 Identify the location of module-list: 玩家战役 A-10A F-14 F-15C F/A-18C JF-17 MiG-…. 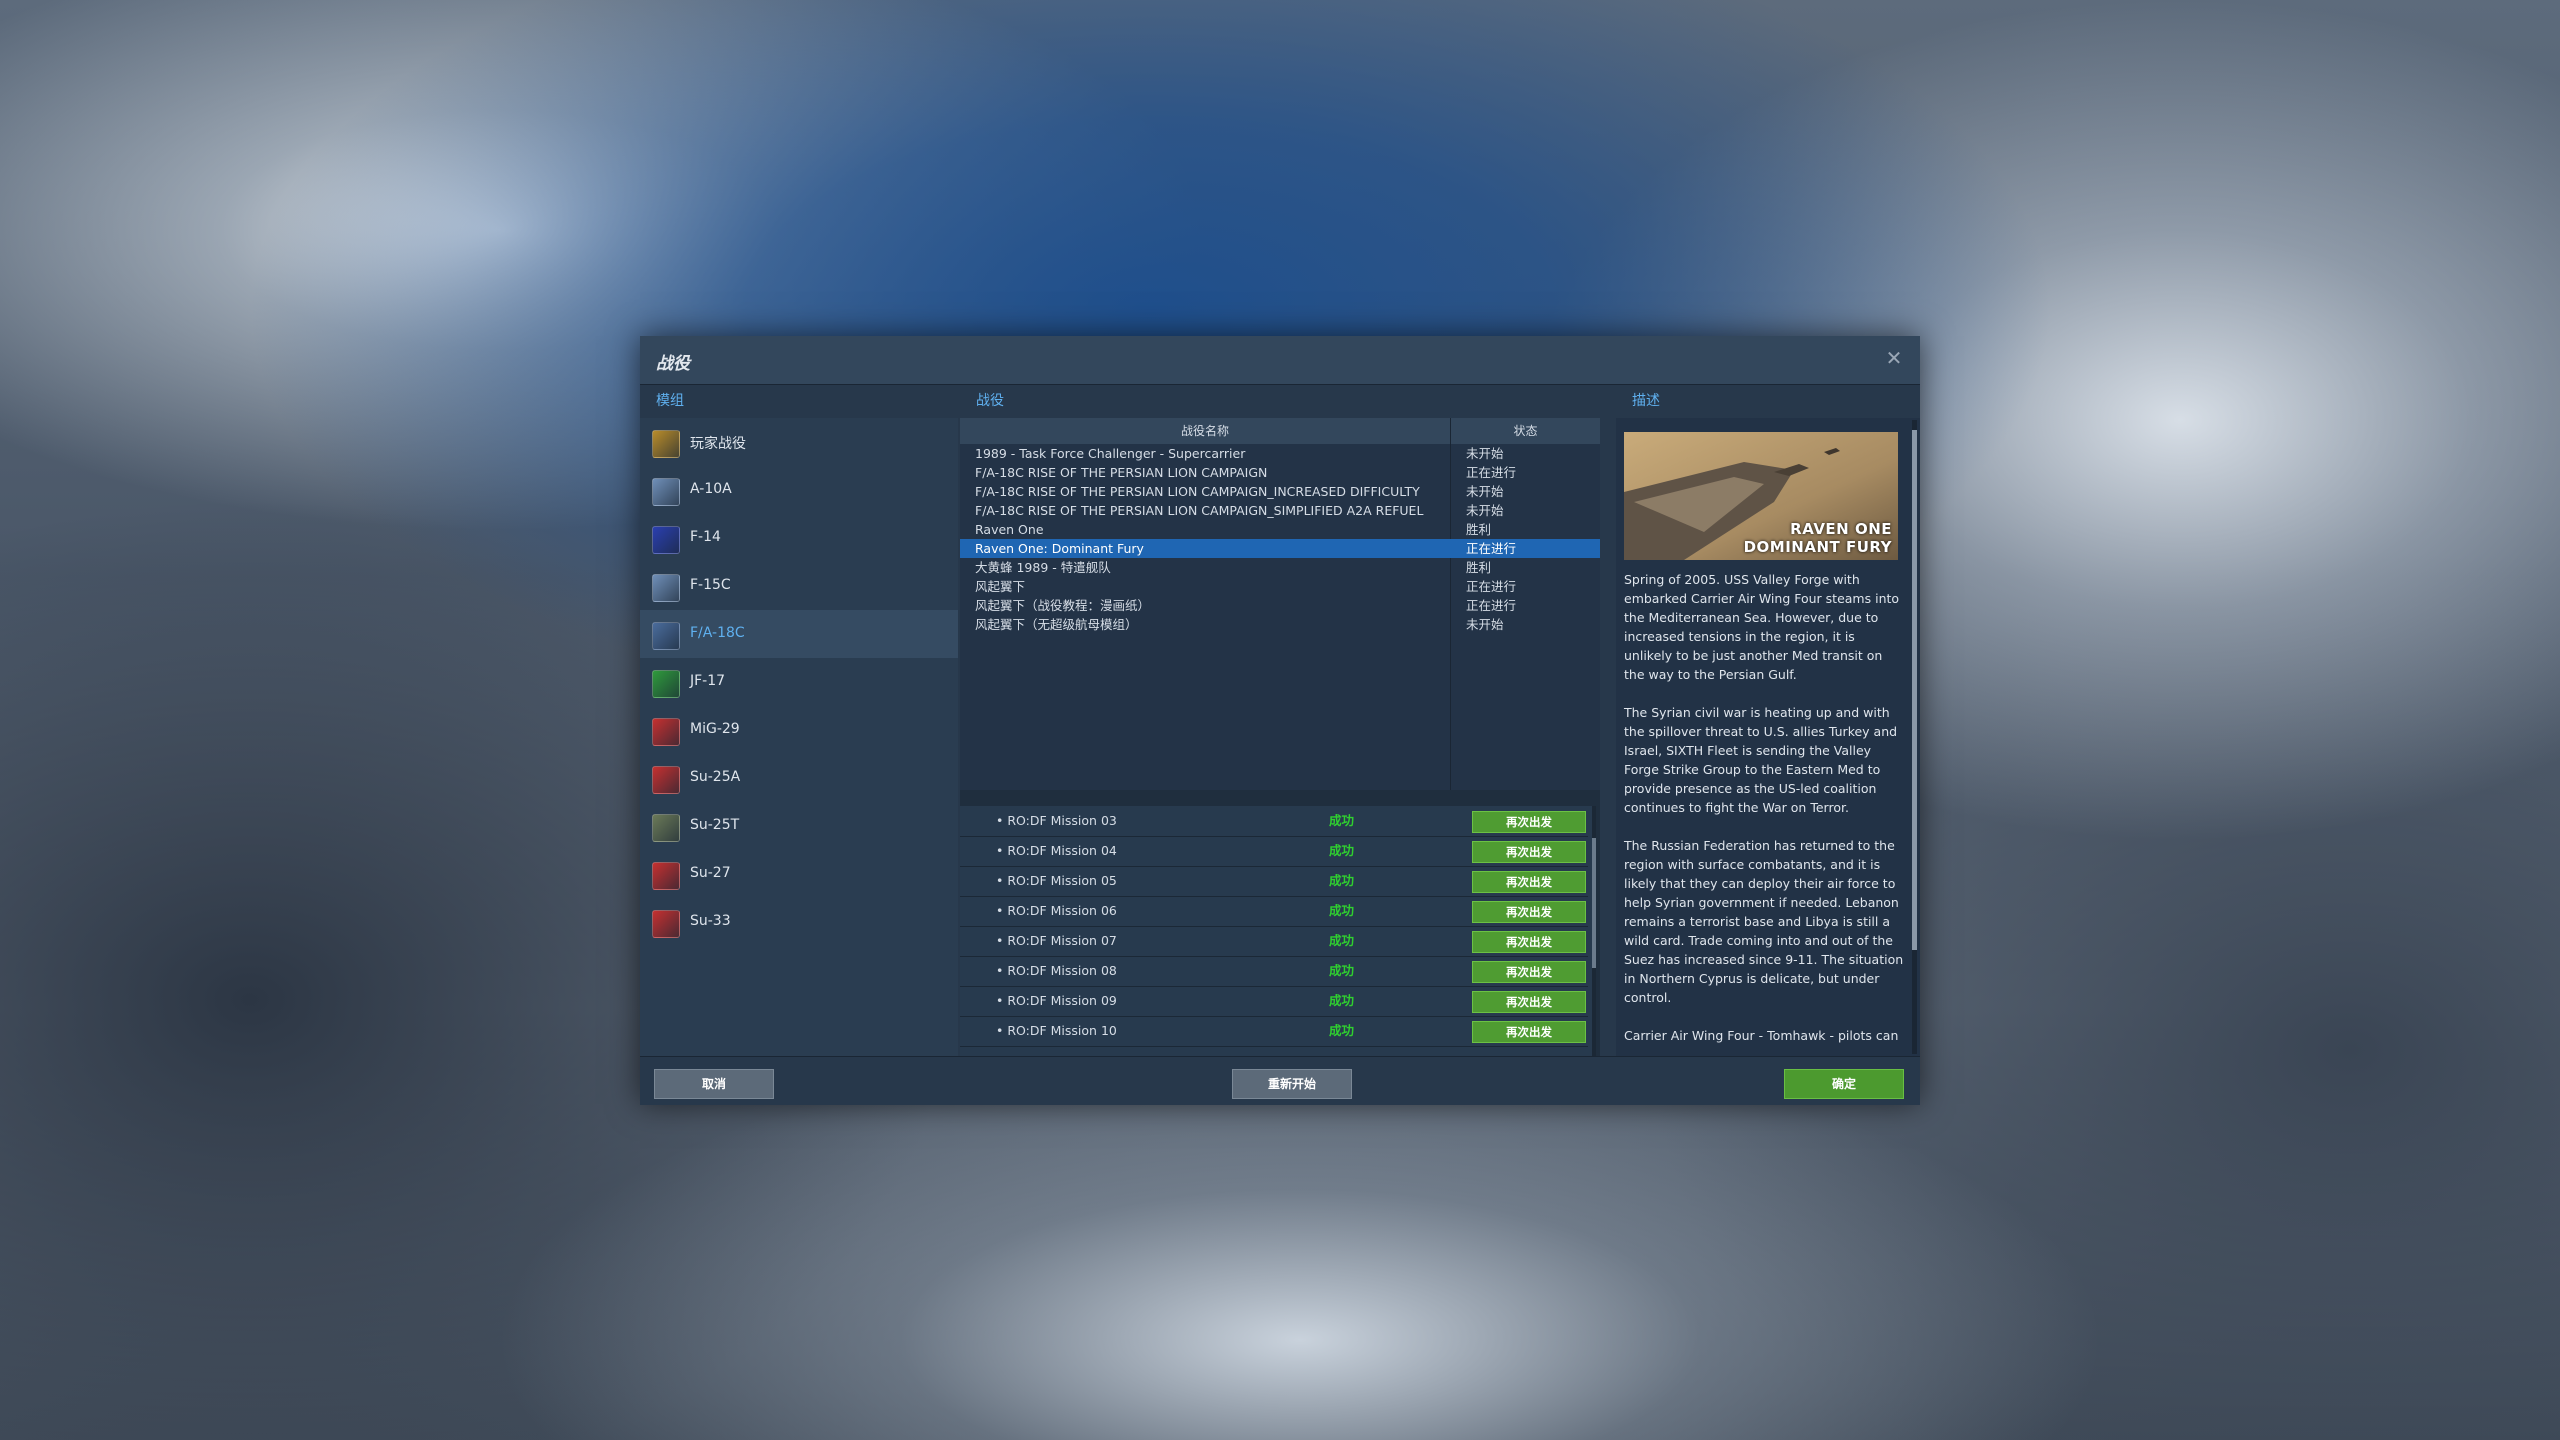
(799, 737).